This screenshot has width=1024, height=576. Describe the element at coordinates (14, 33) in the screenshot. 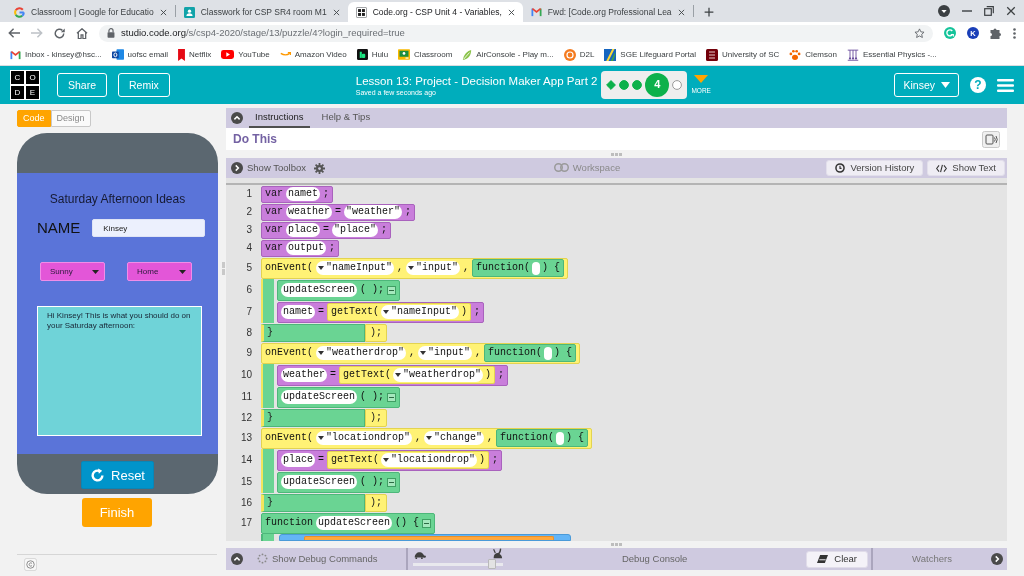

I see `back-icon` at that location.